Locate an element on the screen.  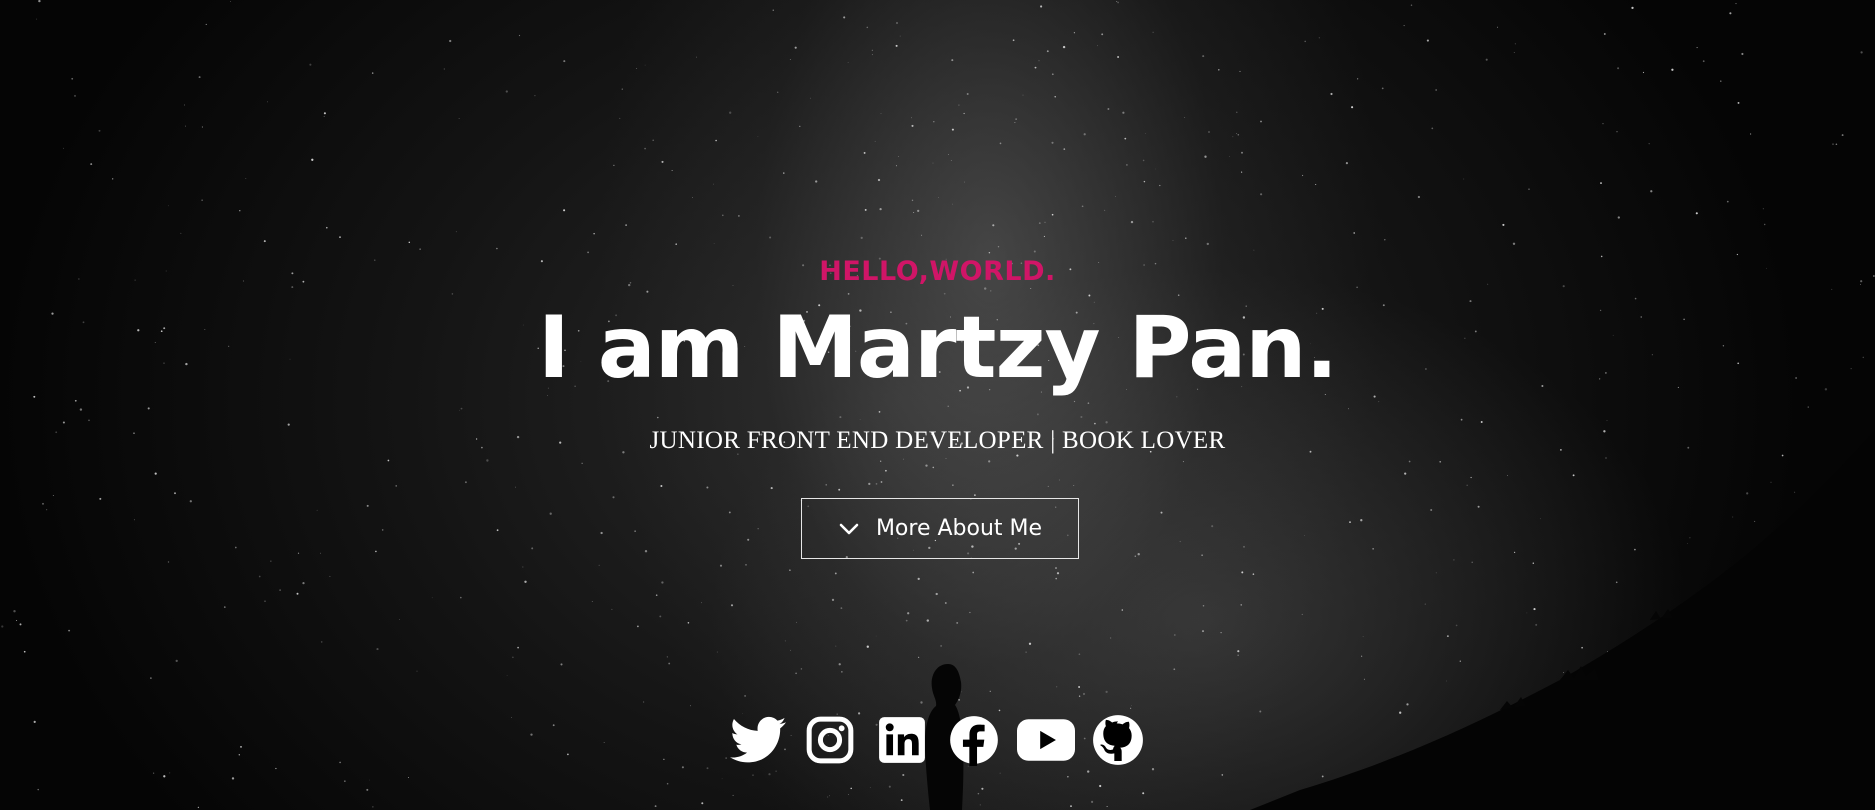
youtube-icon is located at coordinates (1045, 740).